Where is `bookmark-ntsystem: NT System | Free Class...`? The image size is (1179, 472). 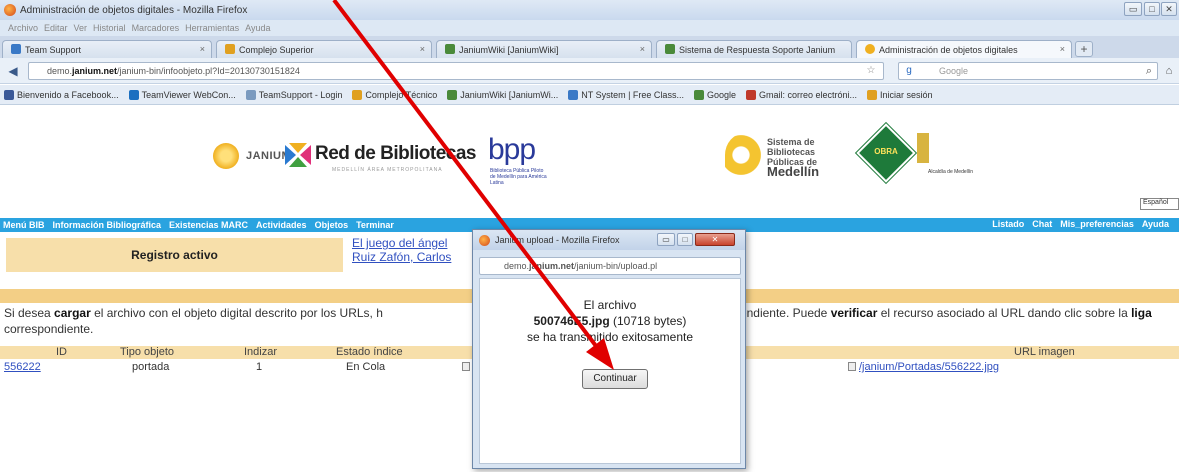 bookmark-ntsystem: NT System | Free Class... is located at coordinates (626, 94).